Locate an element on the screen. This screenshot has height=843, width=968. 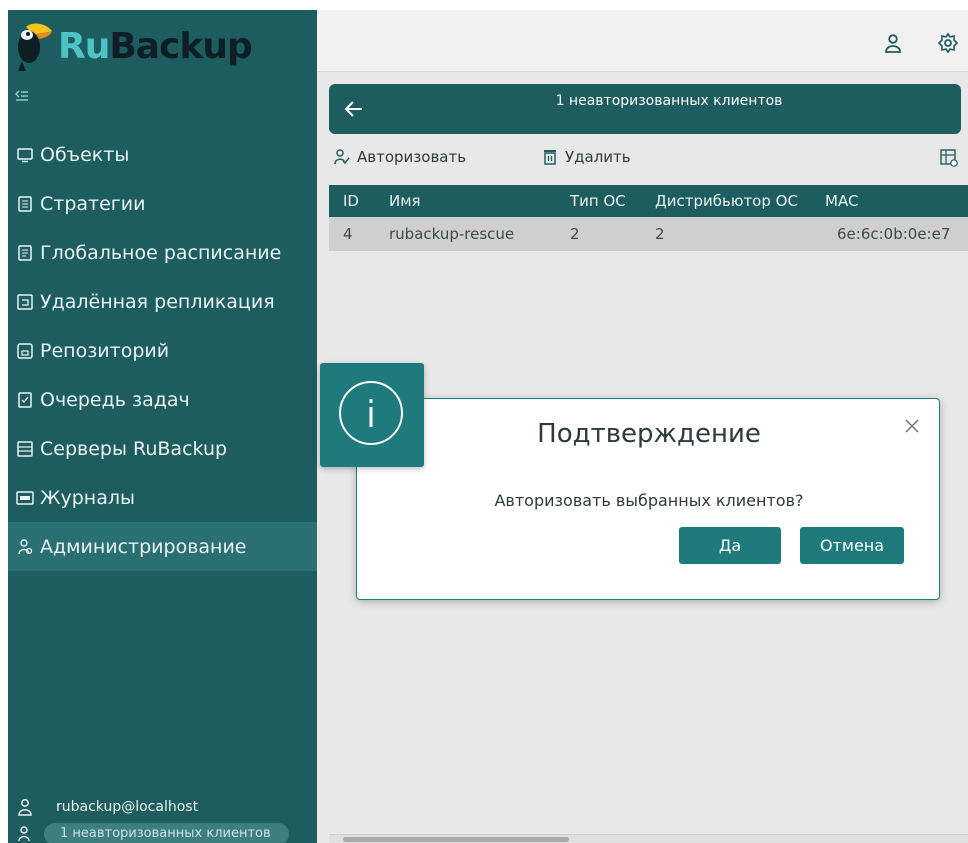
replication-icon is located at coordinates (25, 301).